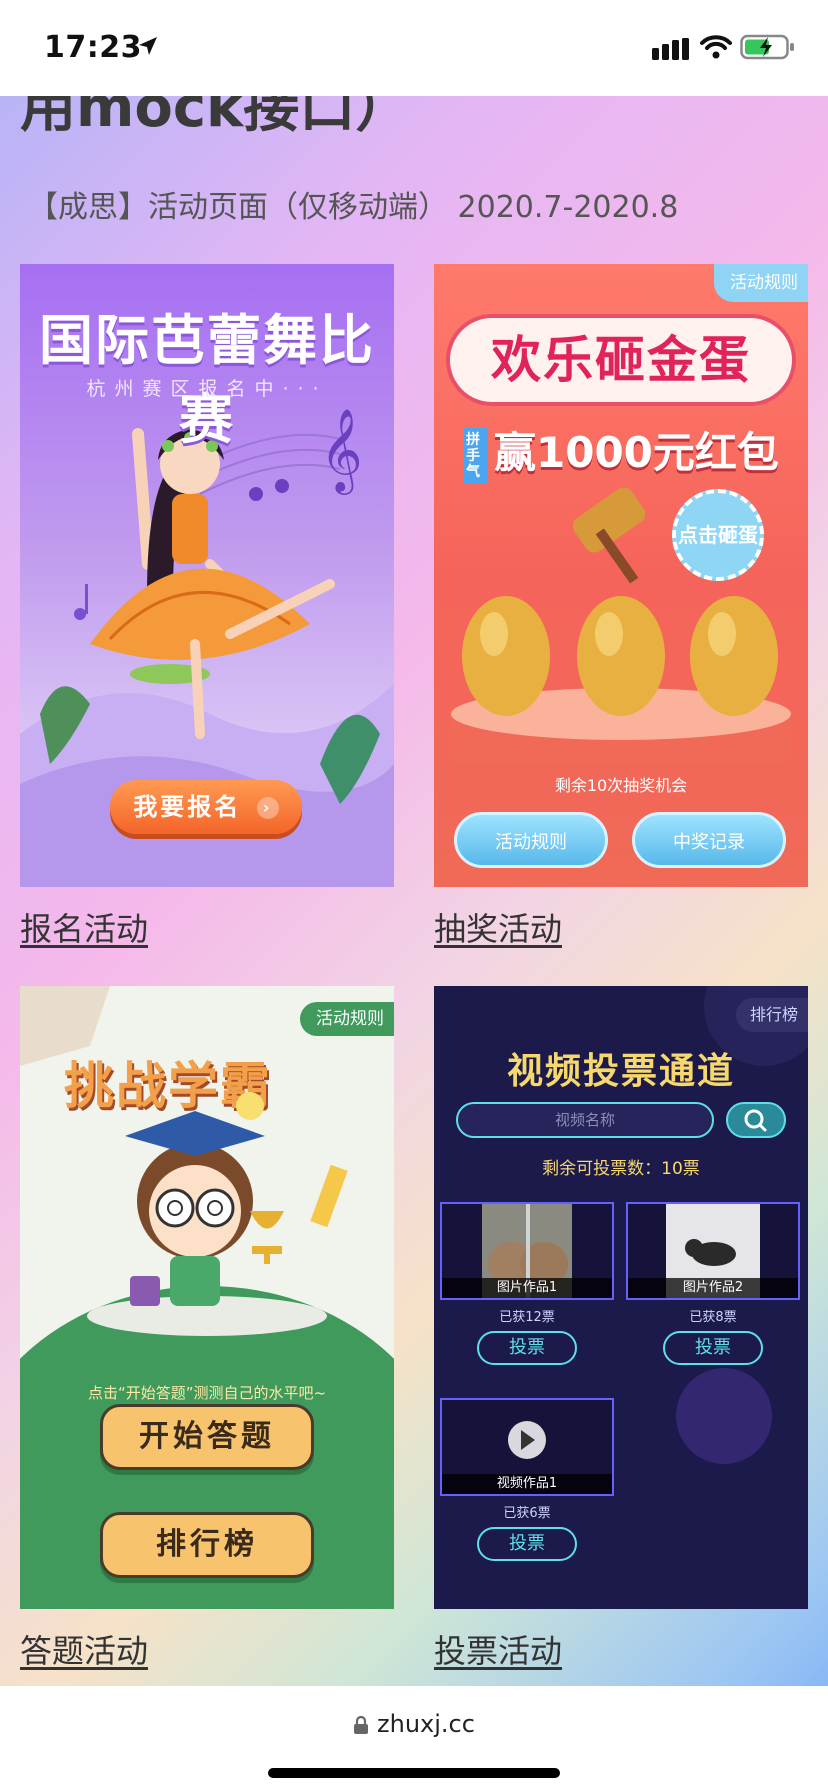 This screenshot has height=1792, width=828. I want to click on cellular-signal-icon, so click(670, 49).